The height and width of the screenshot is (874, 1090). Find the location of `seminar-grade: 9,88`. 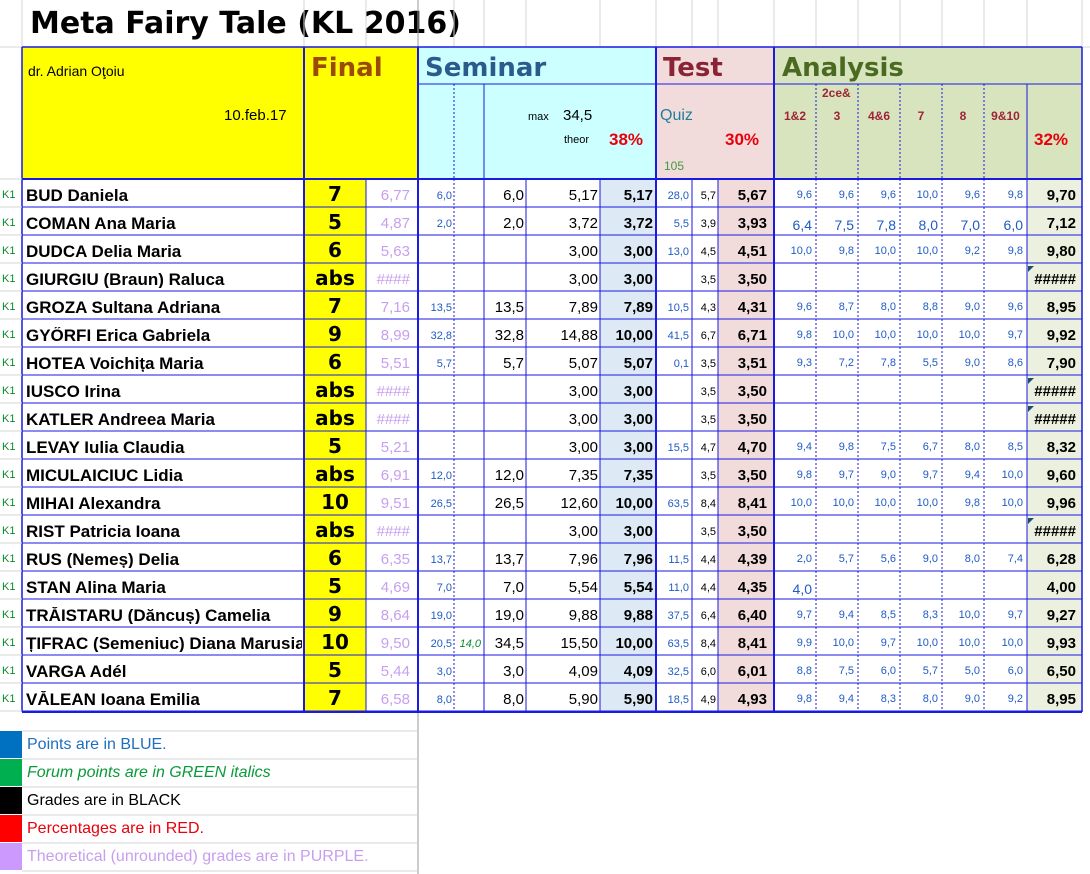

seminar-grade: 9,88 is located at coordinates (638, 615).